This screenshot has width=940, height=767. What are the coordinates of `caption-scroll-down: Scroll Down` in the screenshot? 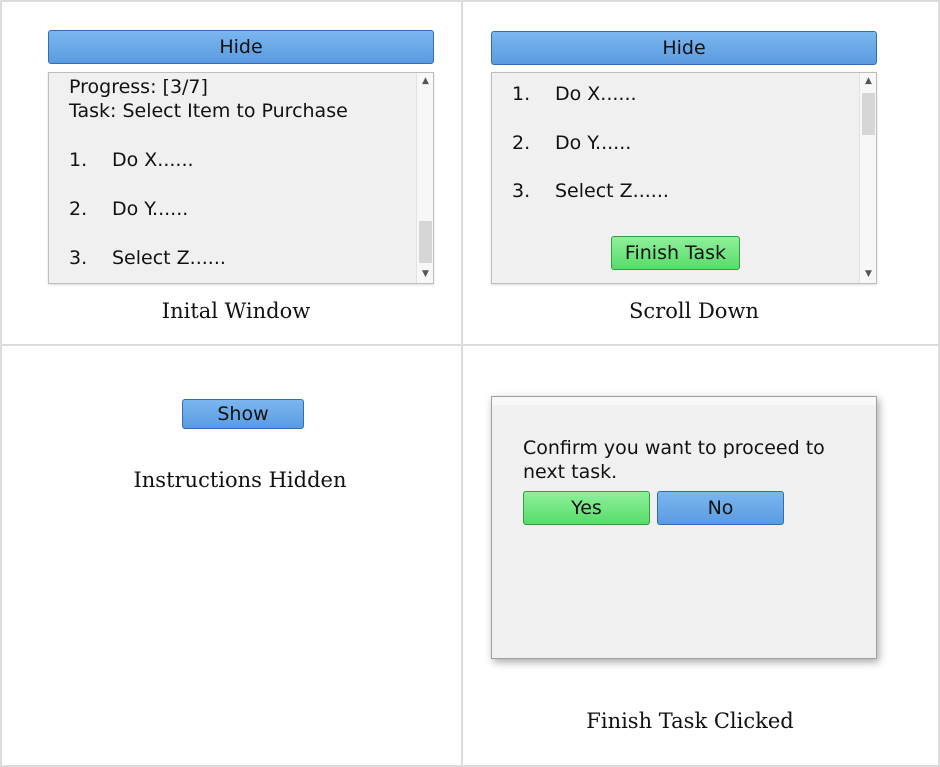 It's located at (694, 311).